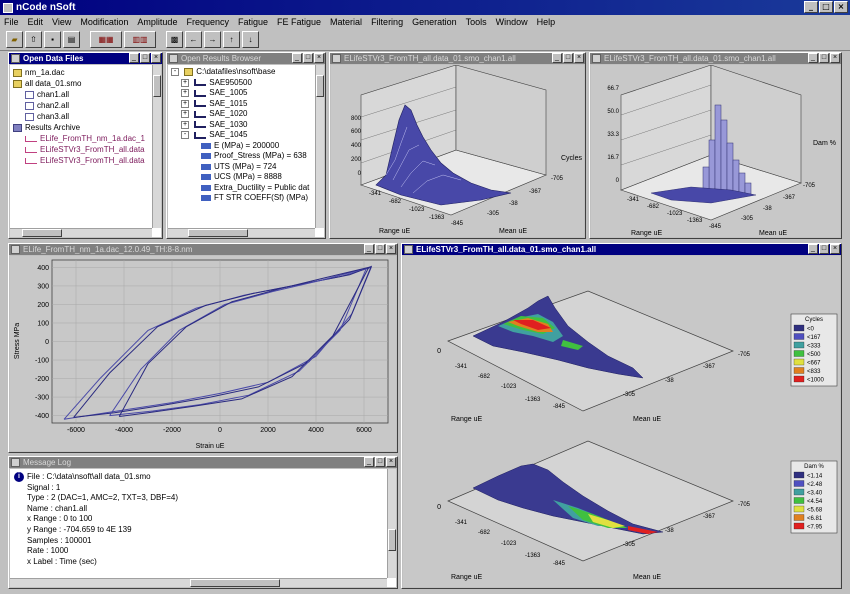 This screenshot has height=594, width=850. Describe the element at coordinates (85, 116) in the screenshot. I see `tree-item: chan3.all` at that location.